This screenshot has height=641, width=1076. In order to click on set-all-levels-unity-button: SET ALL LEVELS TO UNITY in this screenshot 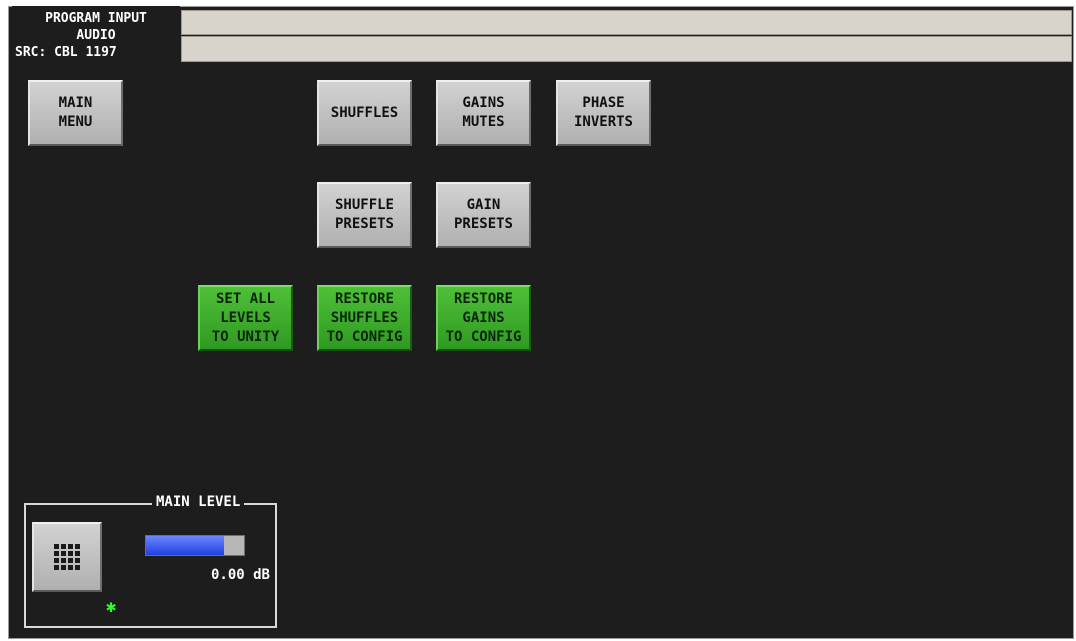, I will do `click(245, 318)`.